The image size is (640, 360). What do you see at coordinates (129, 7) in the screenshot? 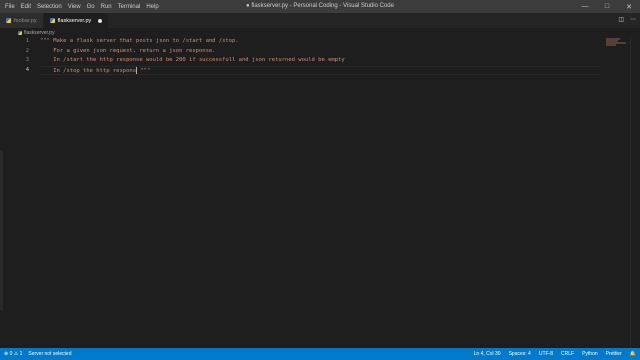
I see `menu-terminal: Terminal` at bounding box center [129, 7].